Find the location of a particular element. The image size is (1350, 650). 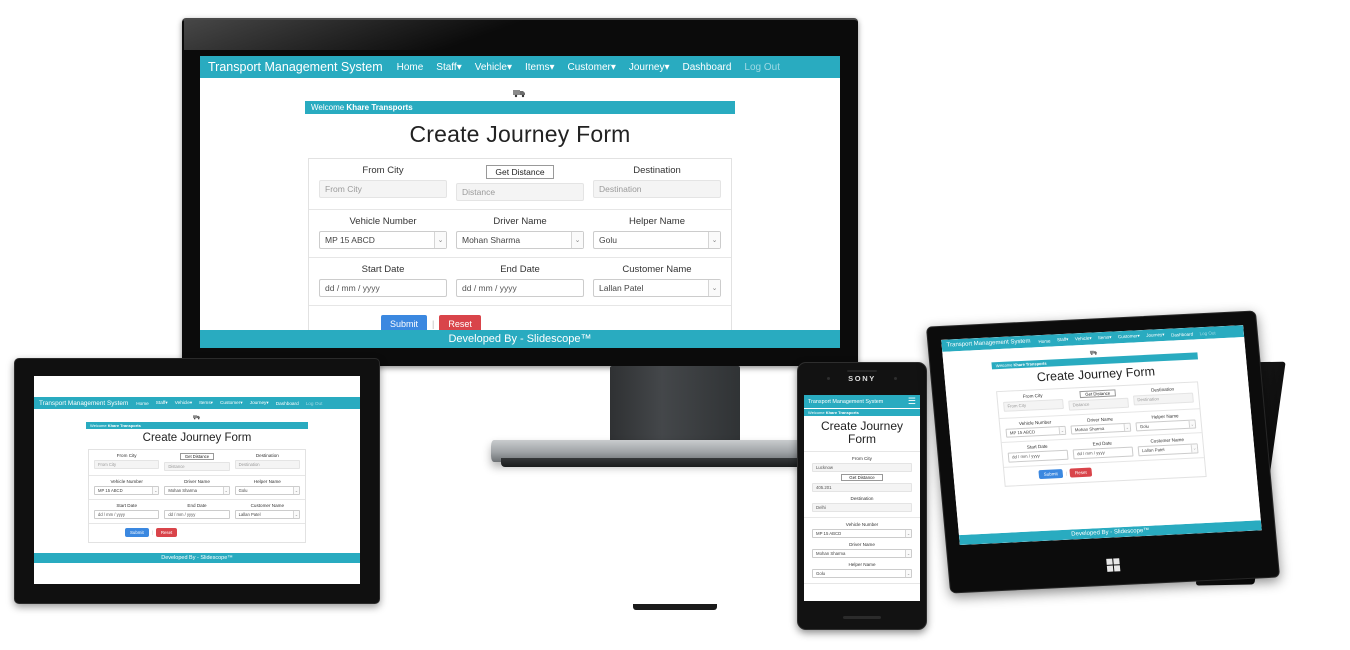

field-helper-name: Helper Name Golu ⌄ is located at coordinates (657, 232).